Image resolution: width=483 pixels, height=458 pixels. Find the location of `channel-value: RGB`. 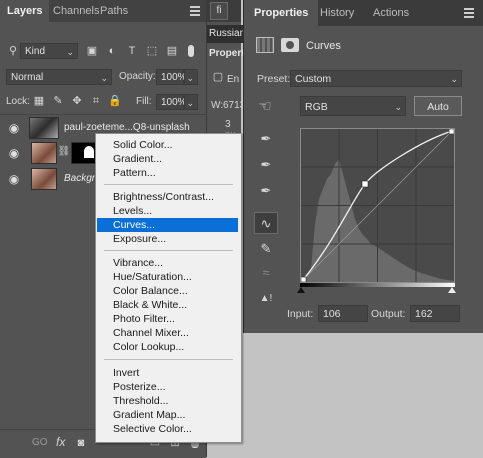

channel-value: RGB is located at coordinates (316, 107).